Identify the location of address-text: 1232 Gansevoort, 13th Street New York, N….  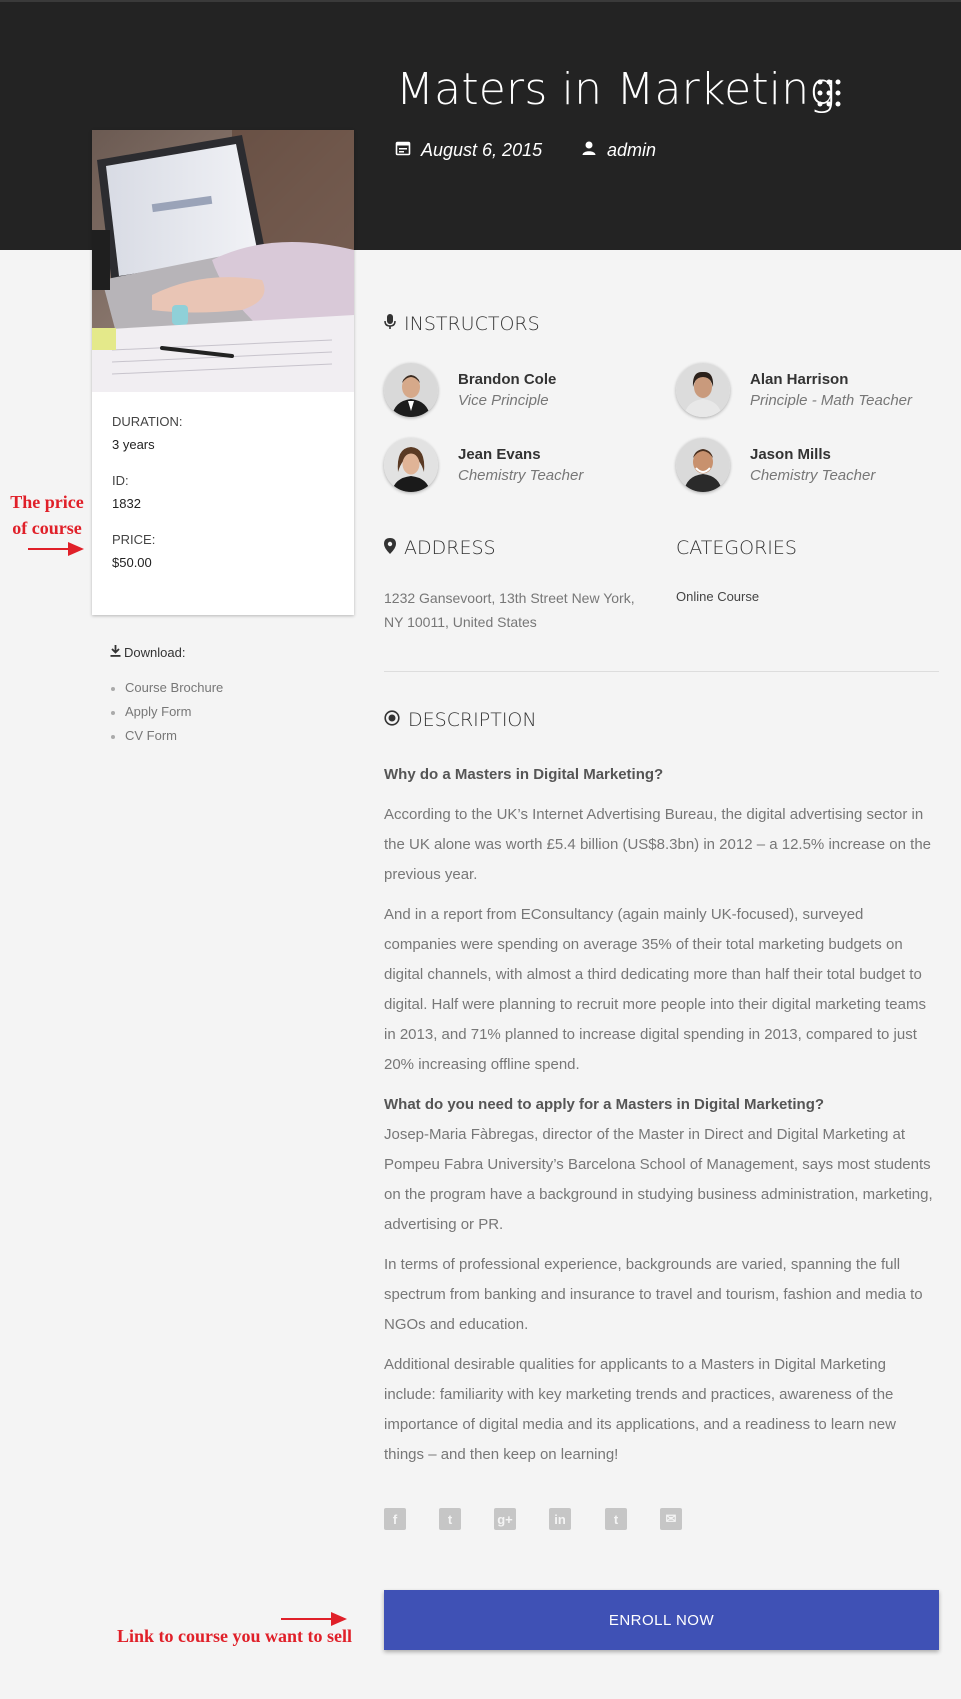
(509, 610).